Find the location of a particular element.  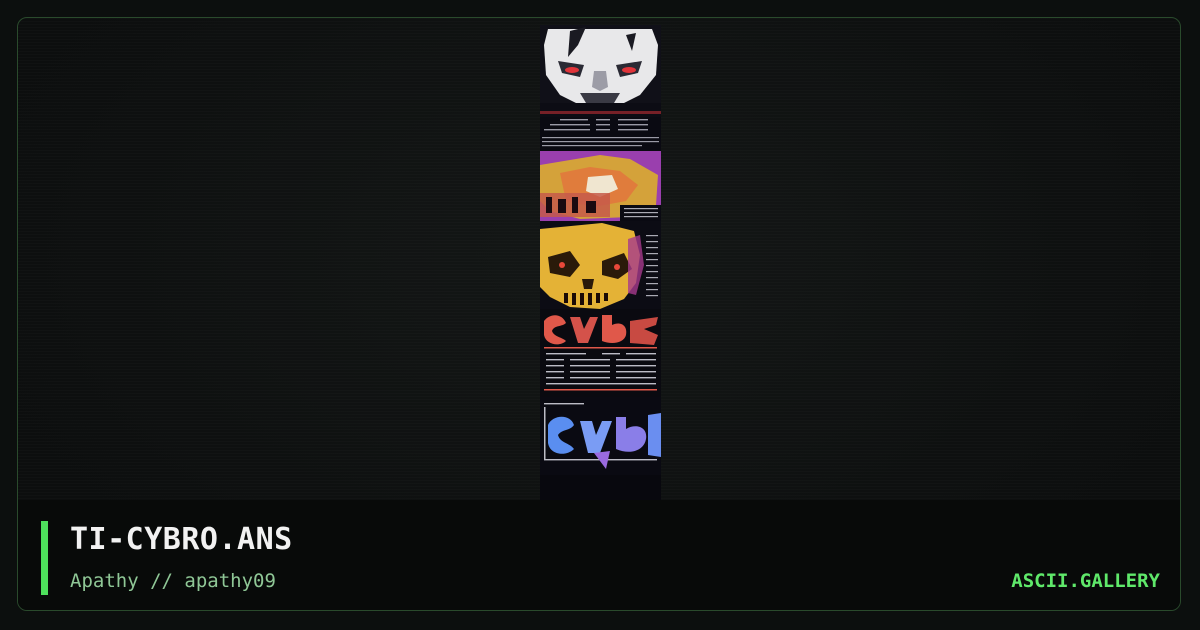

ansi-art-image is located at coordinates (600, 265).